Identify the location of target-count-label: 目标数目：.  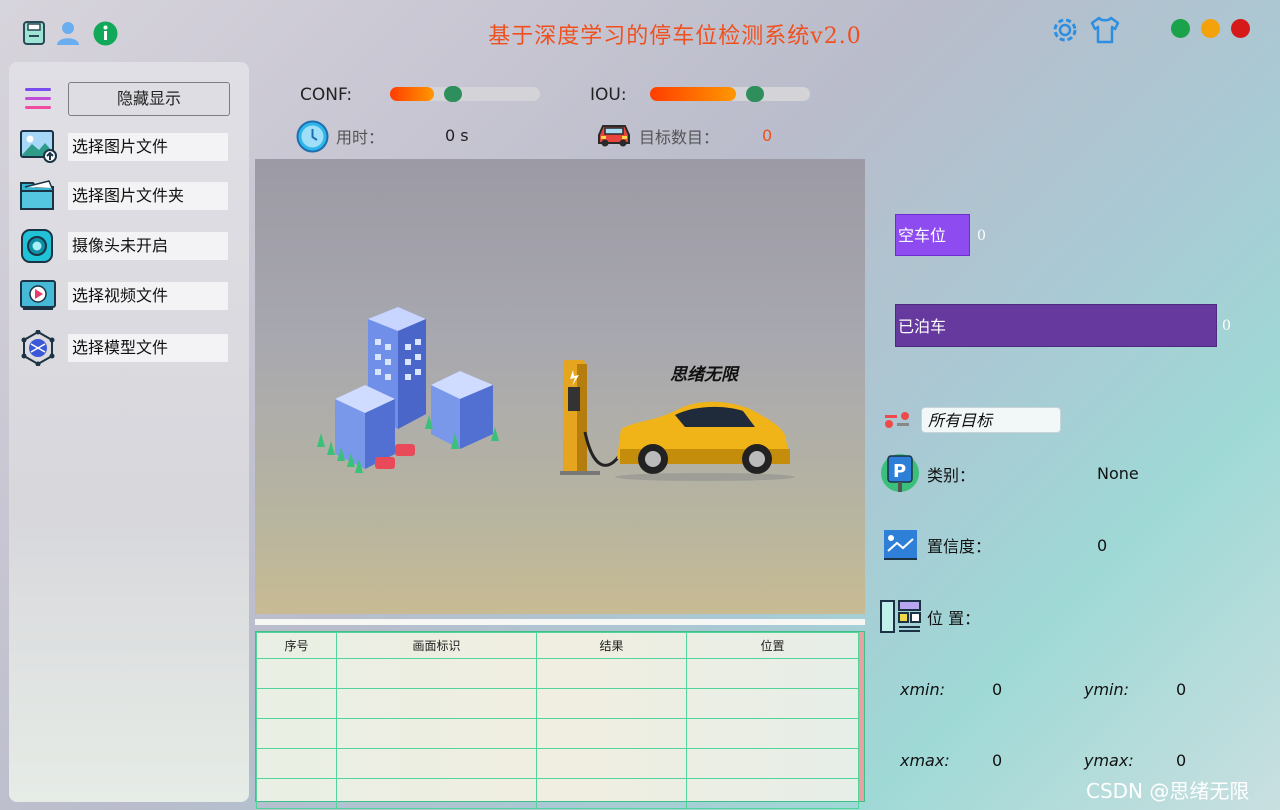
(679, 137).